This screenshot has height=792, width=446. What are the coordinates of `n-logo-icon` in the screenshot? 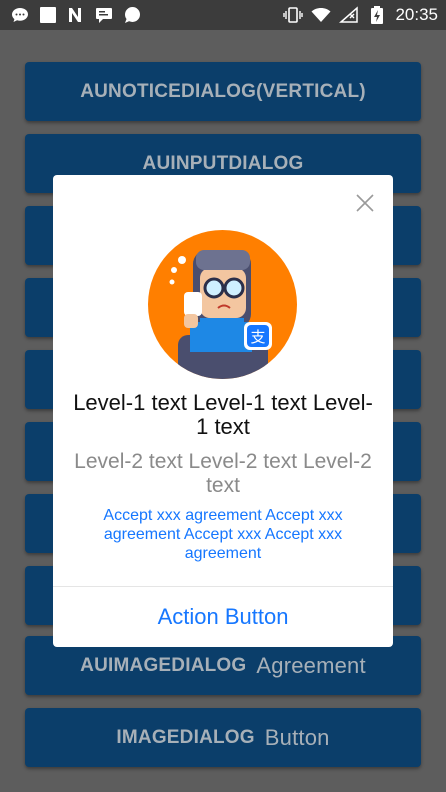 It's located at (76, 15).